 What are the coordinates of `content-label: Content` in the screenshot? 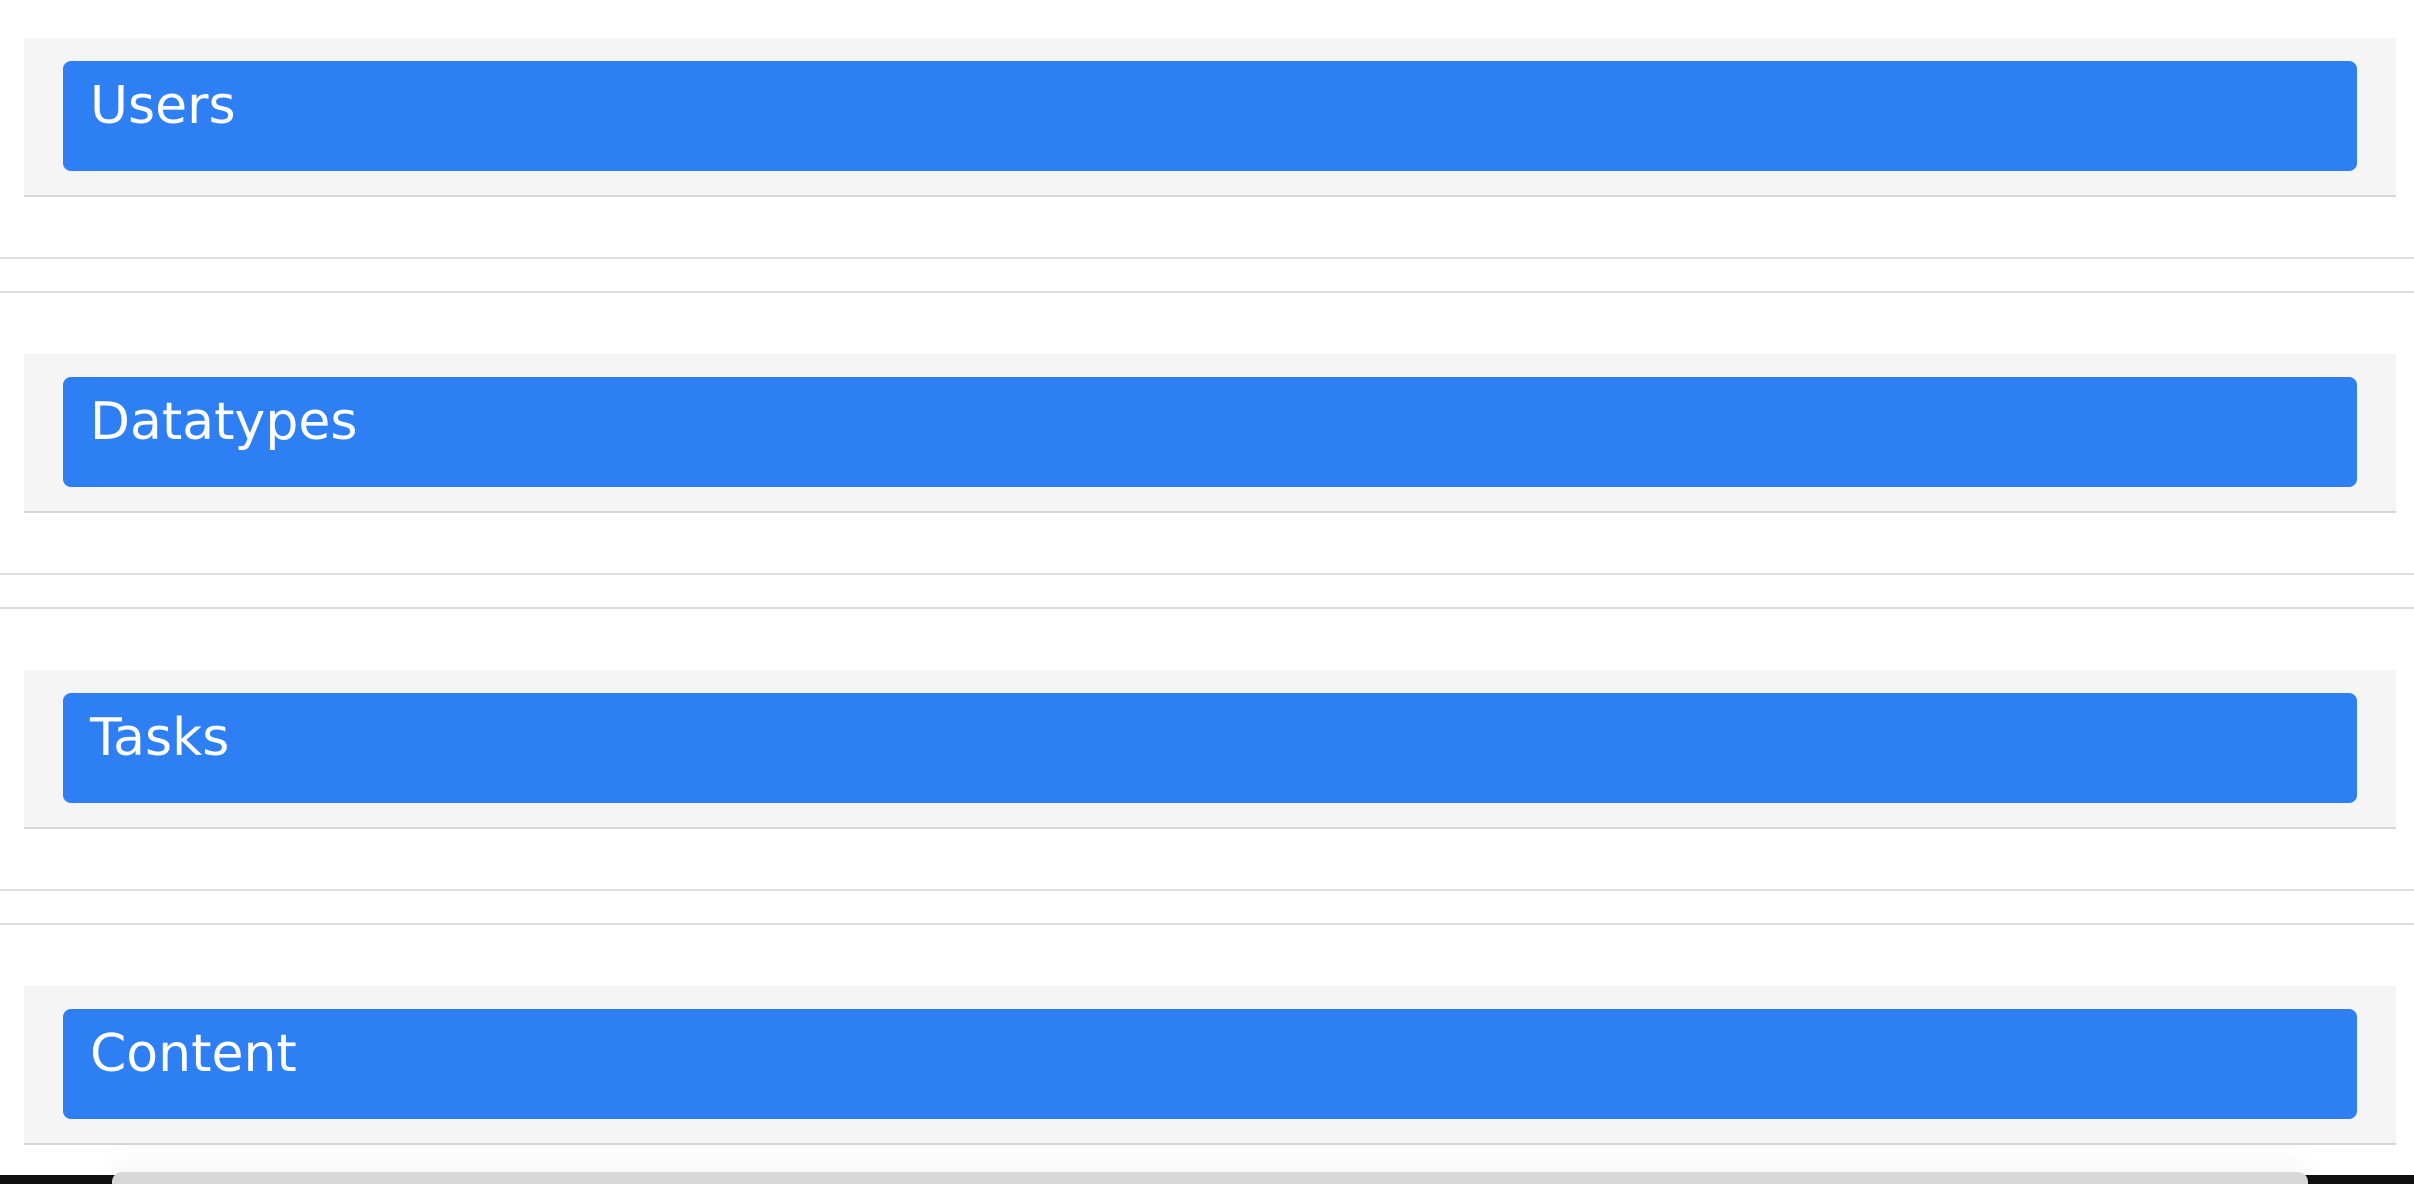 It's located at (193, 1054).